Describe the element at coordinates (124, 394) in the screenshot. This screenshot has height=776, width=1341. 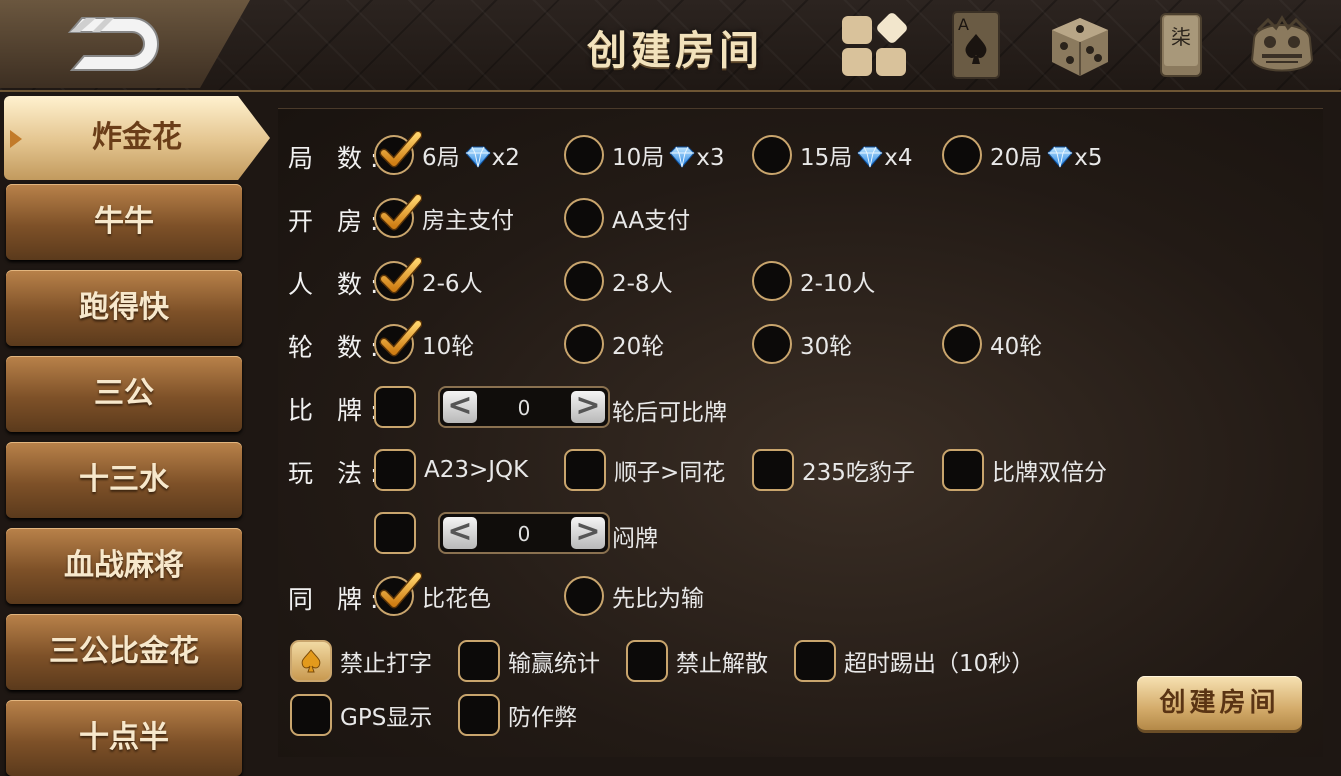
I see `sidebar-item-sangong: 三公` at that location.